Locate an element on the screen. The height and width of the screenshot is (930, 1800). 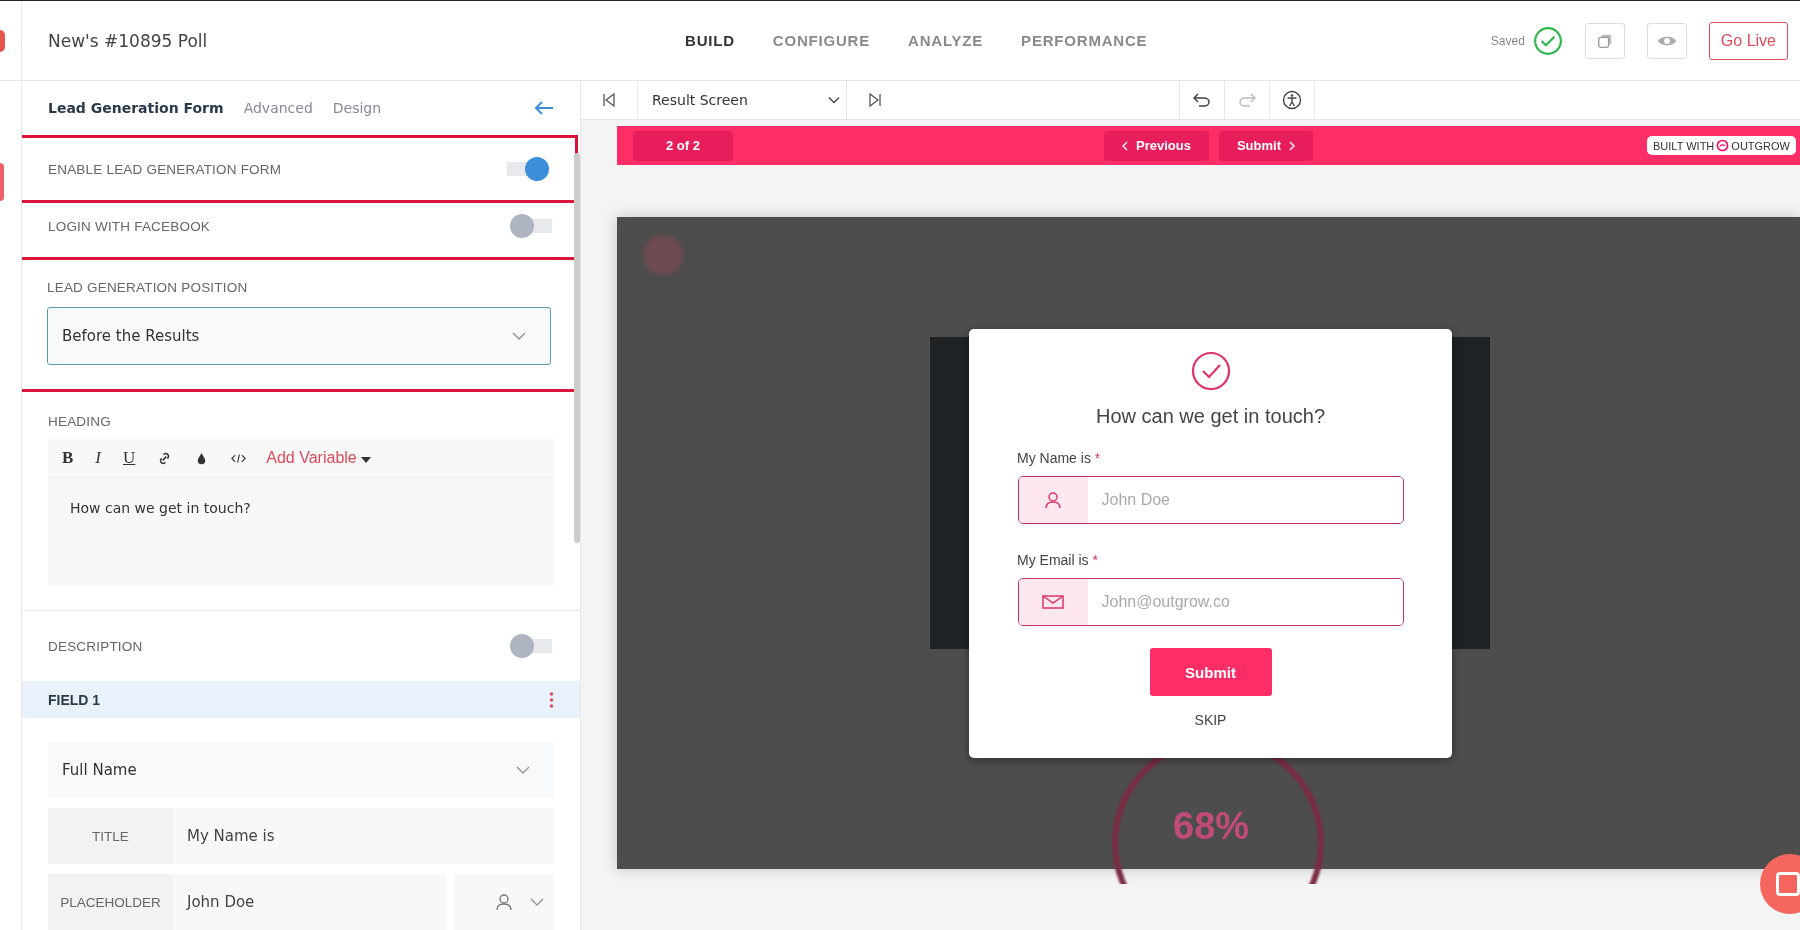
field-label: My Email is * is located at coordinates (1057, 560).